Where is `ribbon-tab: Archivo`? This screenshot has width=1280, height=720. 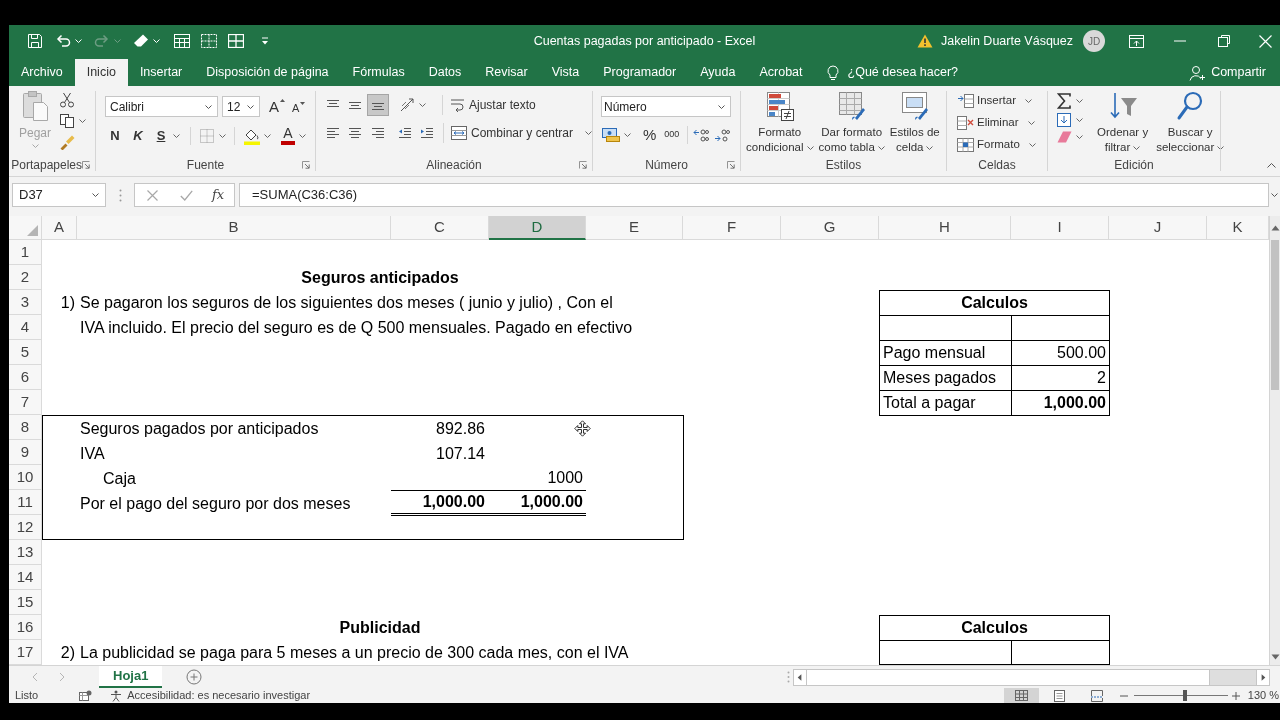 ribbon-tab: Archivo is located at coordinates (42, 72).